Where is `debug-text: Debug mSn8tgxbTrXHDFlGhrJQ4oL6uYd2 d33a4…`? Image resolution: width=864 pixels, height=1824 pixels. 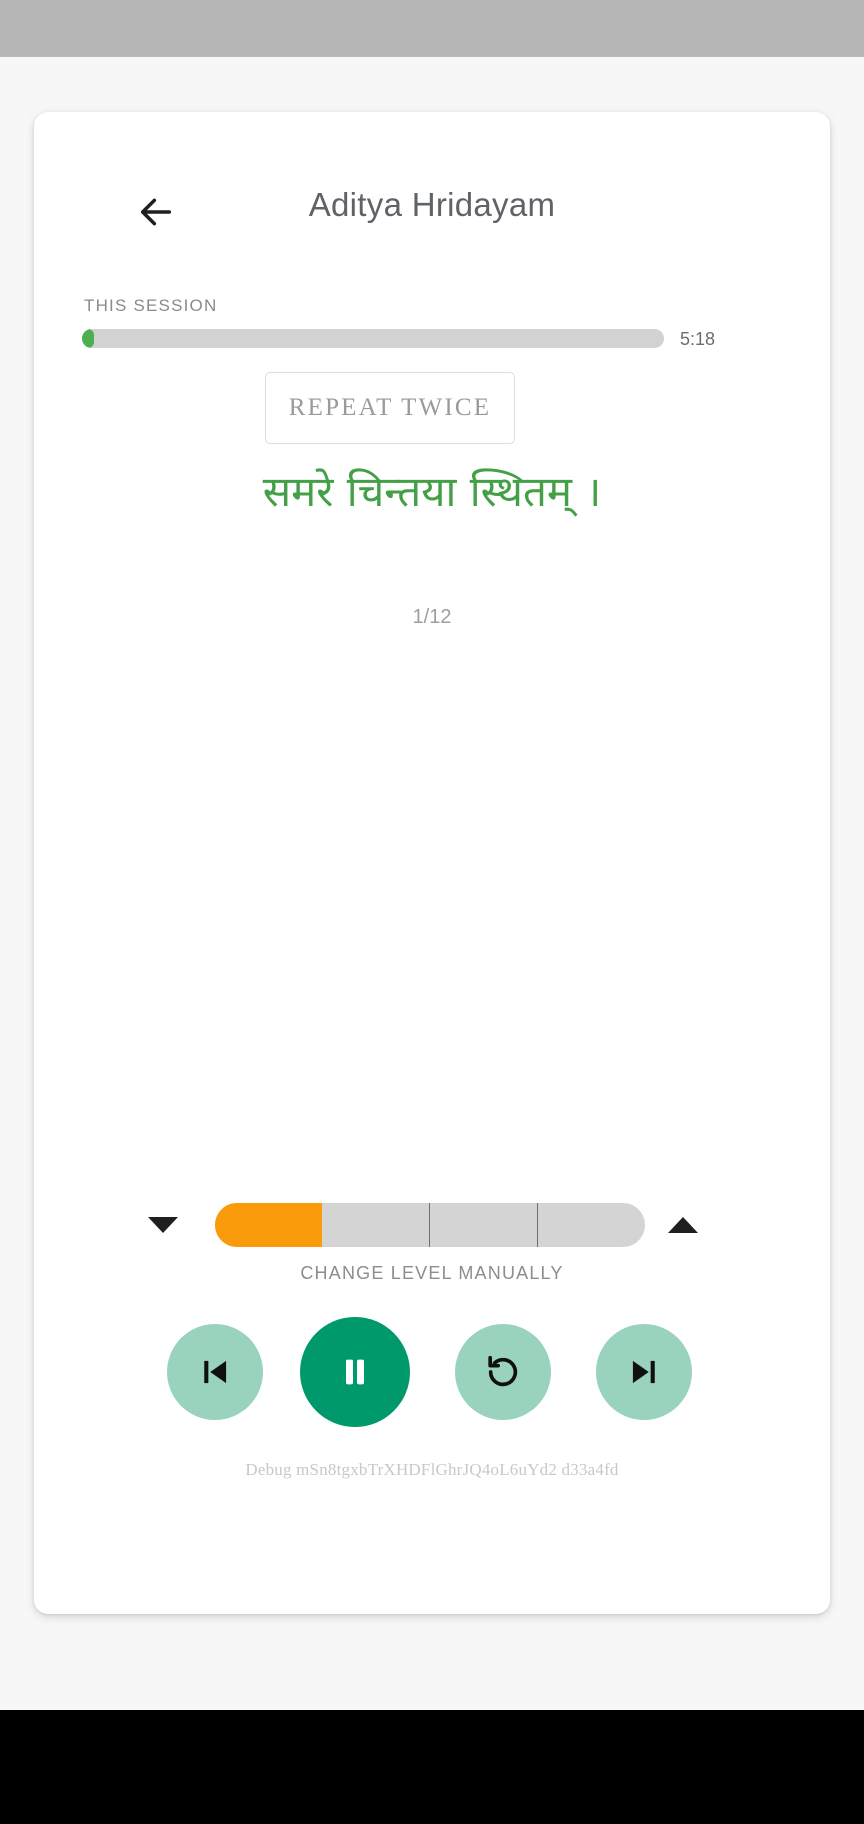 debug-text: Debug mSn8tgxbTrXHDFlGhrJQ4oL6uYd2 d33a4… is located at coordinates (432, 1469).